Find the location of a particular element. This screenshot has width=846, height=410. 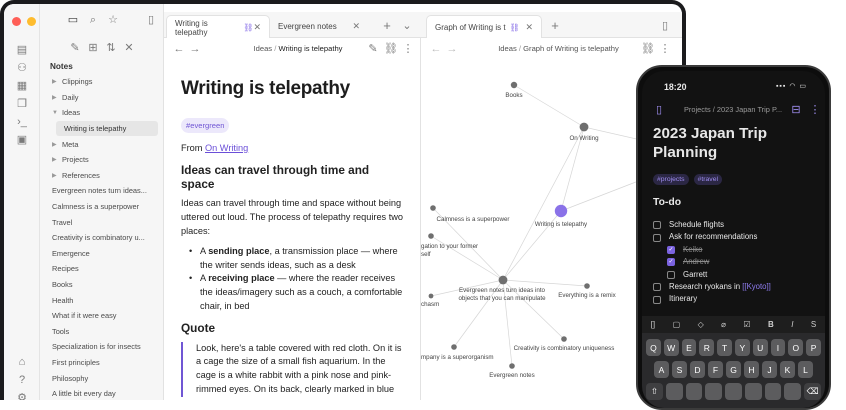

files-icon: ▤ is located at coordinates (22, 50).